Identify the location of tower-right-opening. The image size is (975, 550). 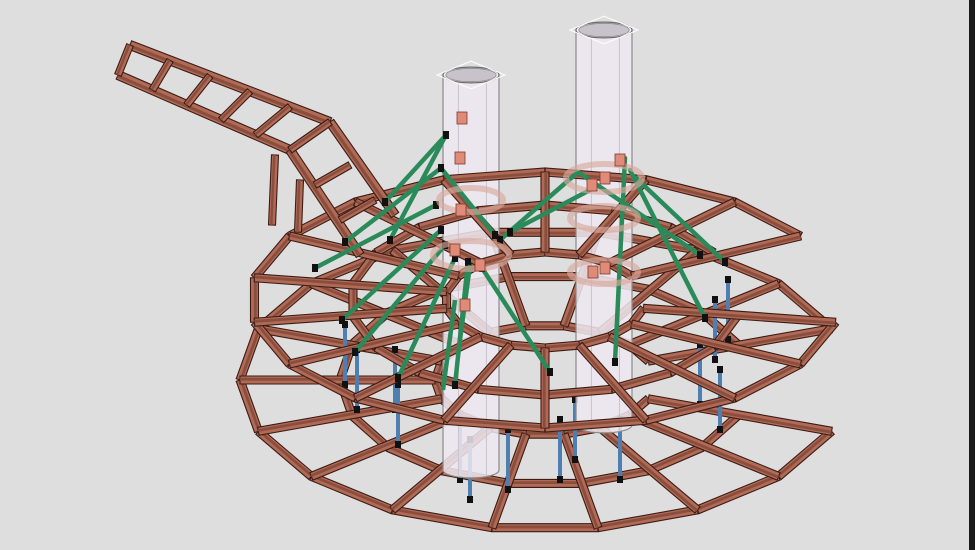
(604, 30).